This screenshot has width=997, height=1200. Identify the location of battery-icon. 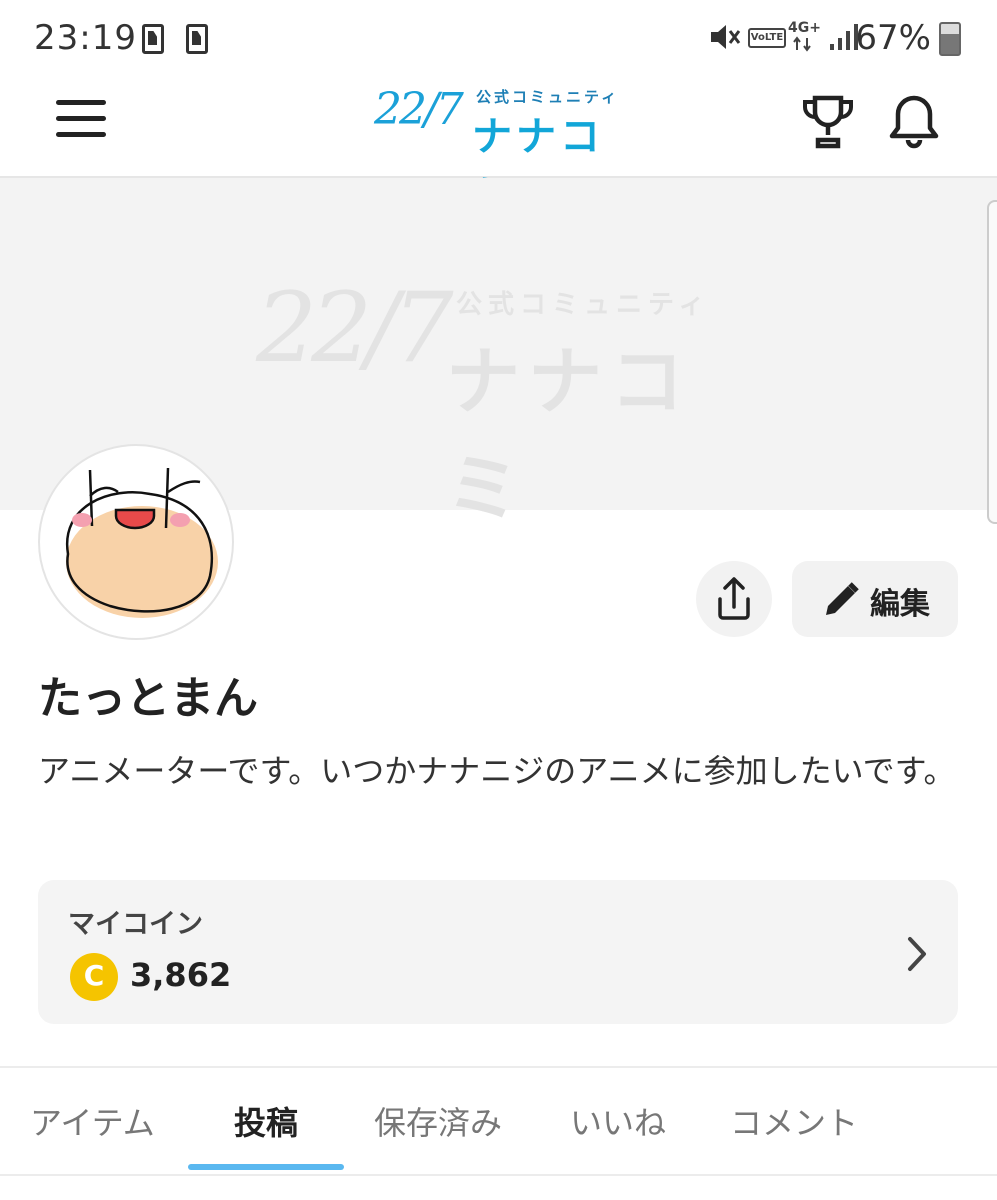
(950, 39).